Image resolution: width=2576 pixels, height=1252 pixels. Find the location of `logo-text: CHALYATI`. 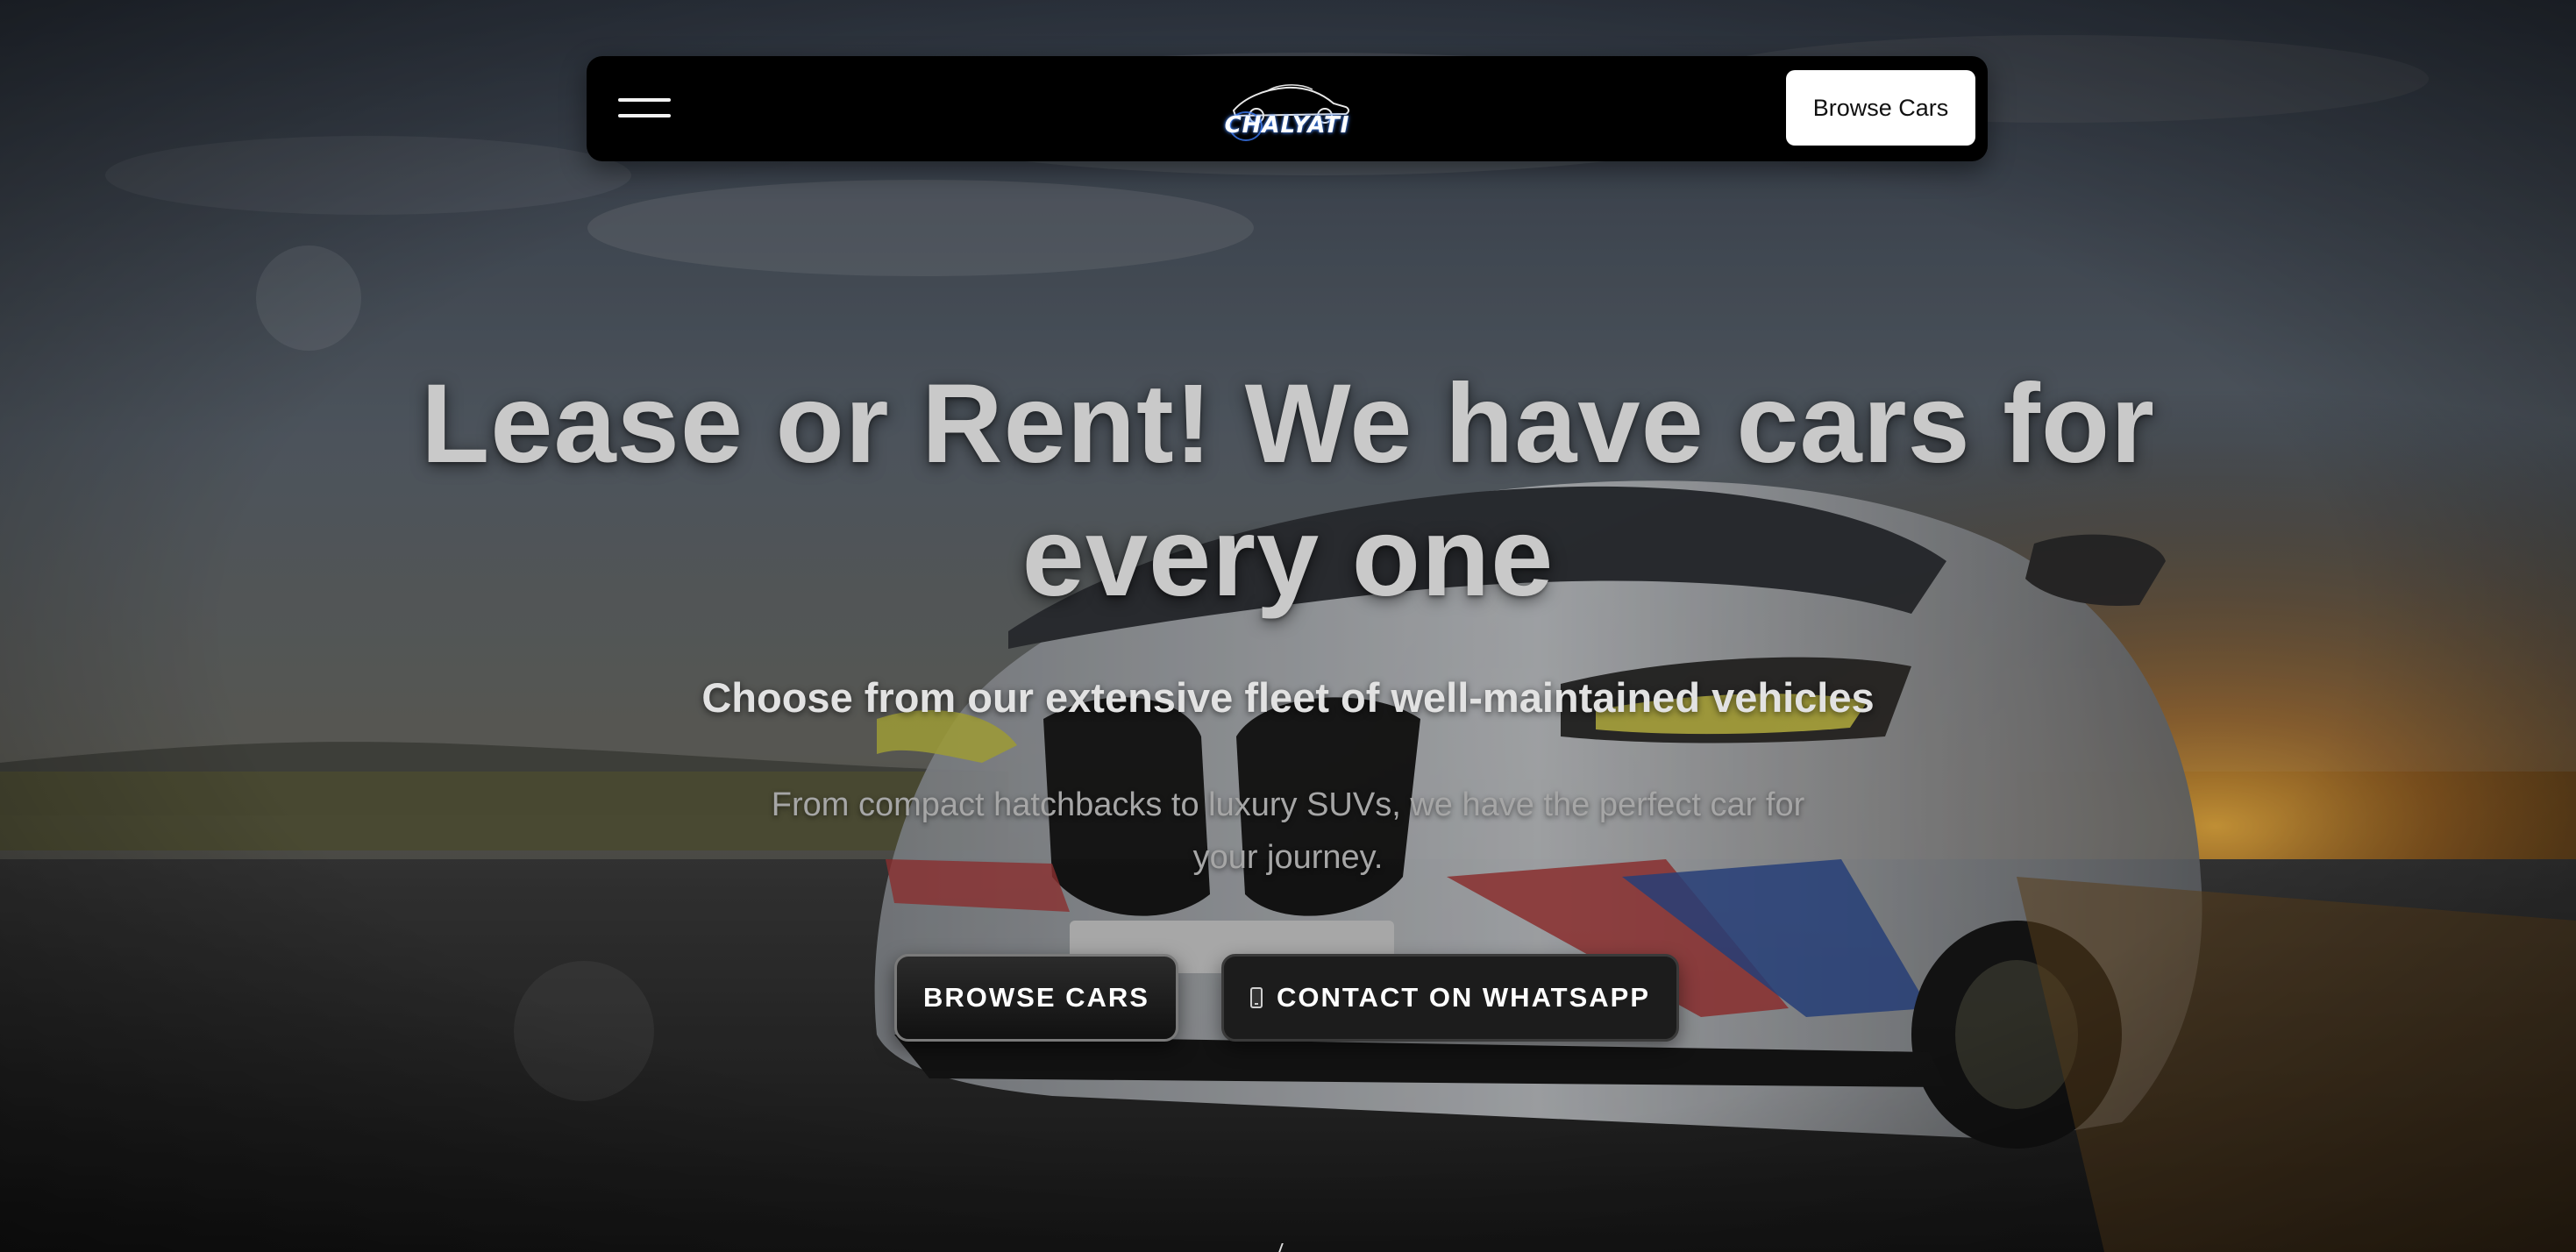

logo-text: CHALYATI is located at coordinates (1287, 126).